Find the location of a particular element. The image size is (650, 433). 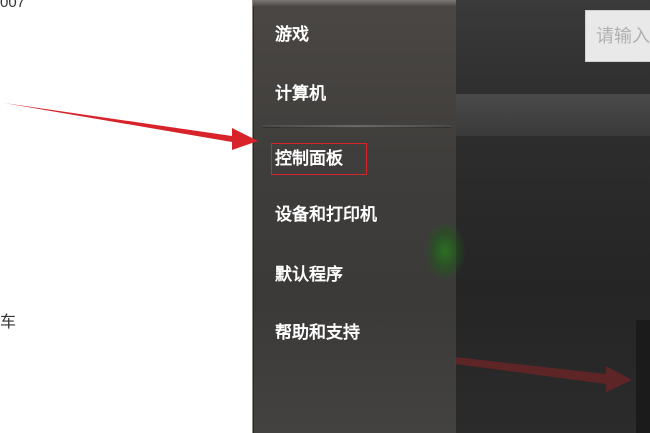

menu-item-devices-and-printers: 设备和打印机 is located at coordinates (326, 215).